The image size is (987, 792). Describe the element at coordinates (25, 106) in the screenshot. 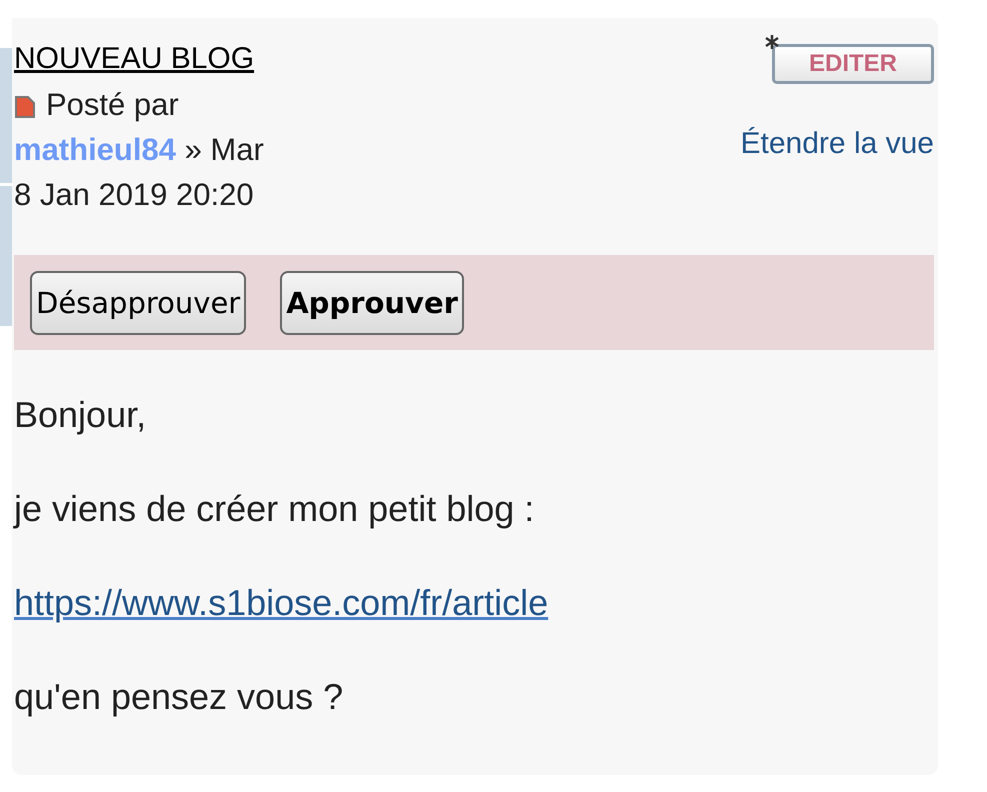

I see `document-icon` at that location.